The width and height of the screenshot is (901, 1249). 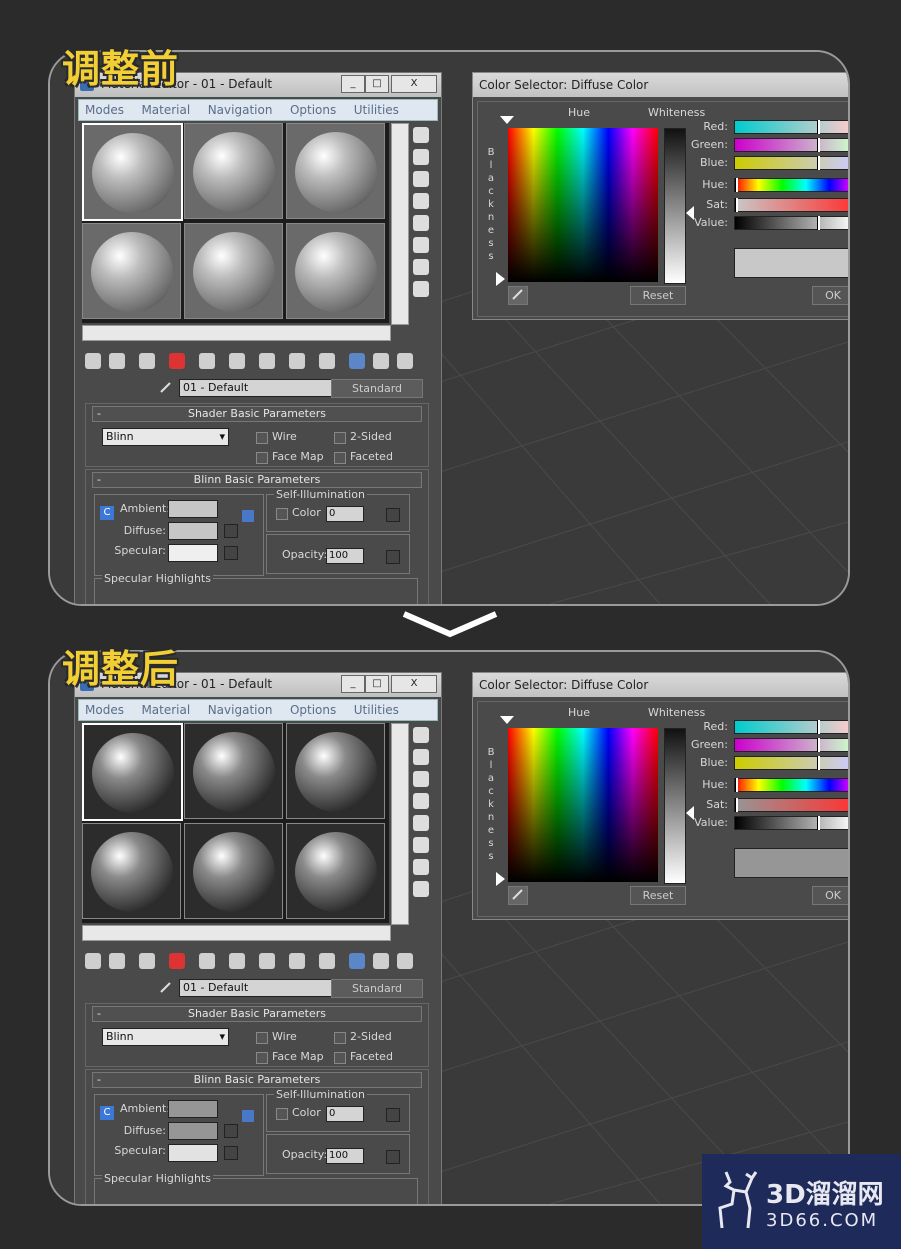 What do you see at coordinates (257, 414) in the screenshot?
I see `shader-rollout-header: - Shader Basic Parameters` at bounding box center [257, 414].